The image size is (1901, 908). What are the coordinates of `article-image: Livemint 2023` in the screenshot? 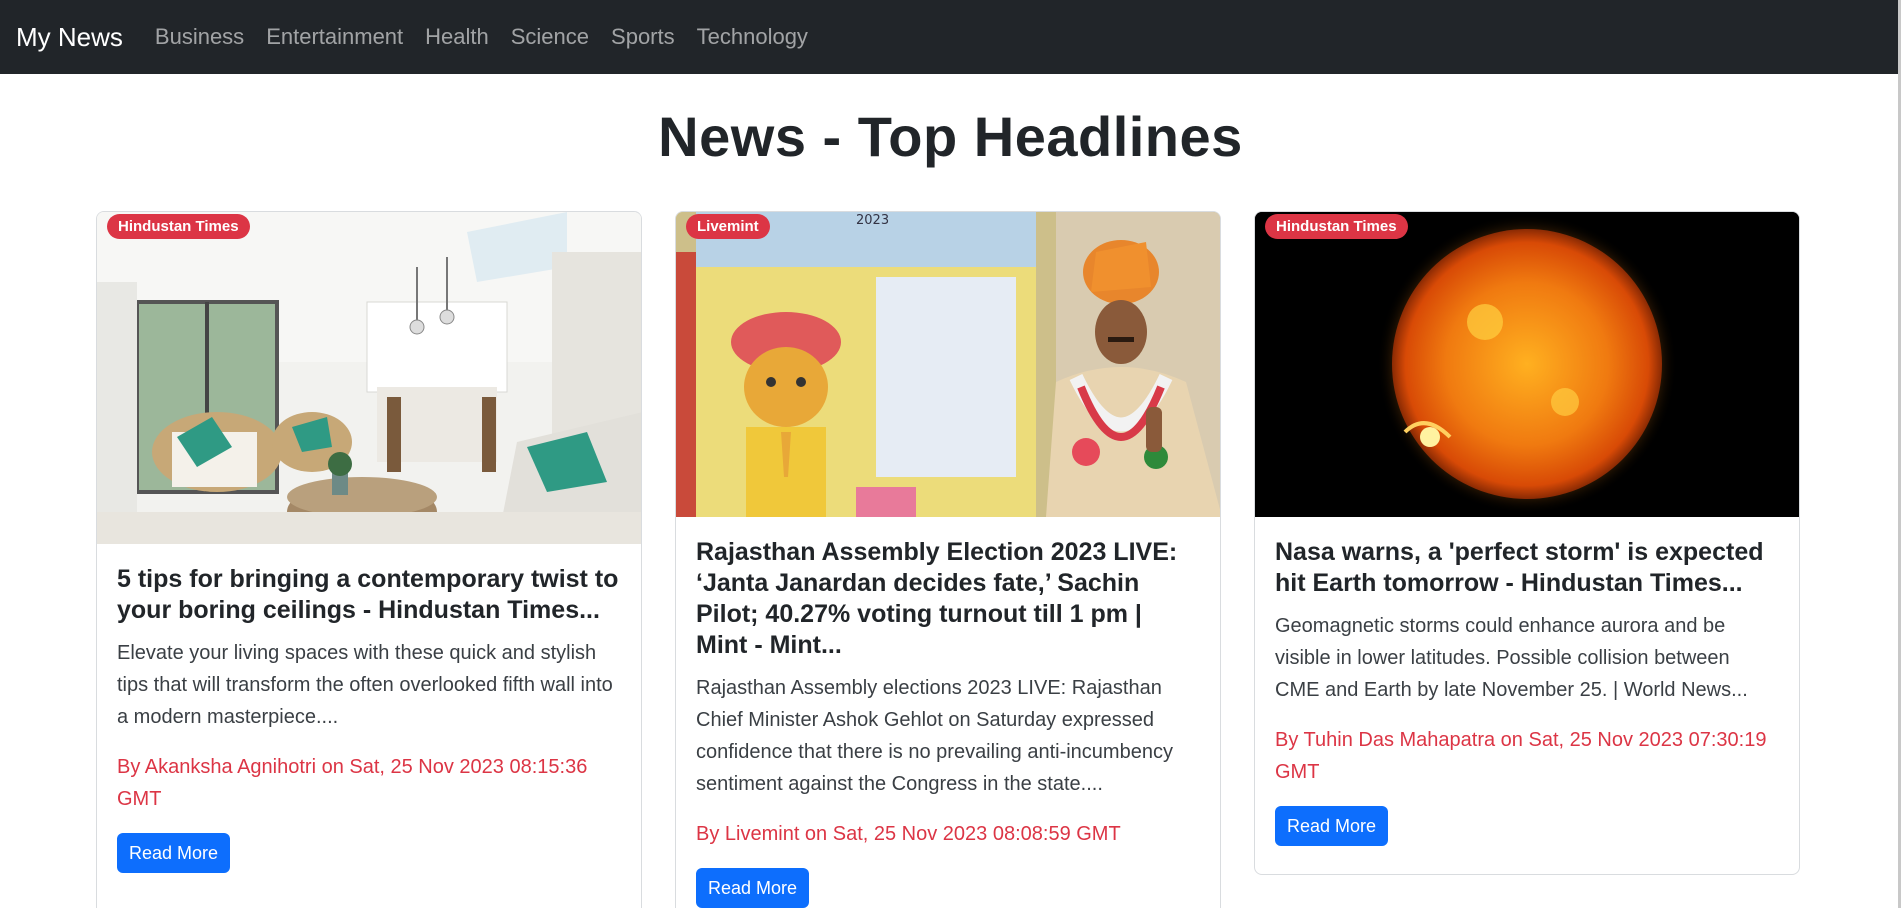 It's located at (948, 364).